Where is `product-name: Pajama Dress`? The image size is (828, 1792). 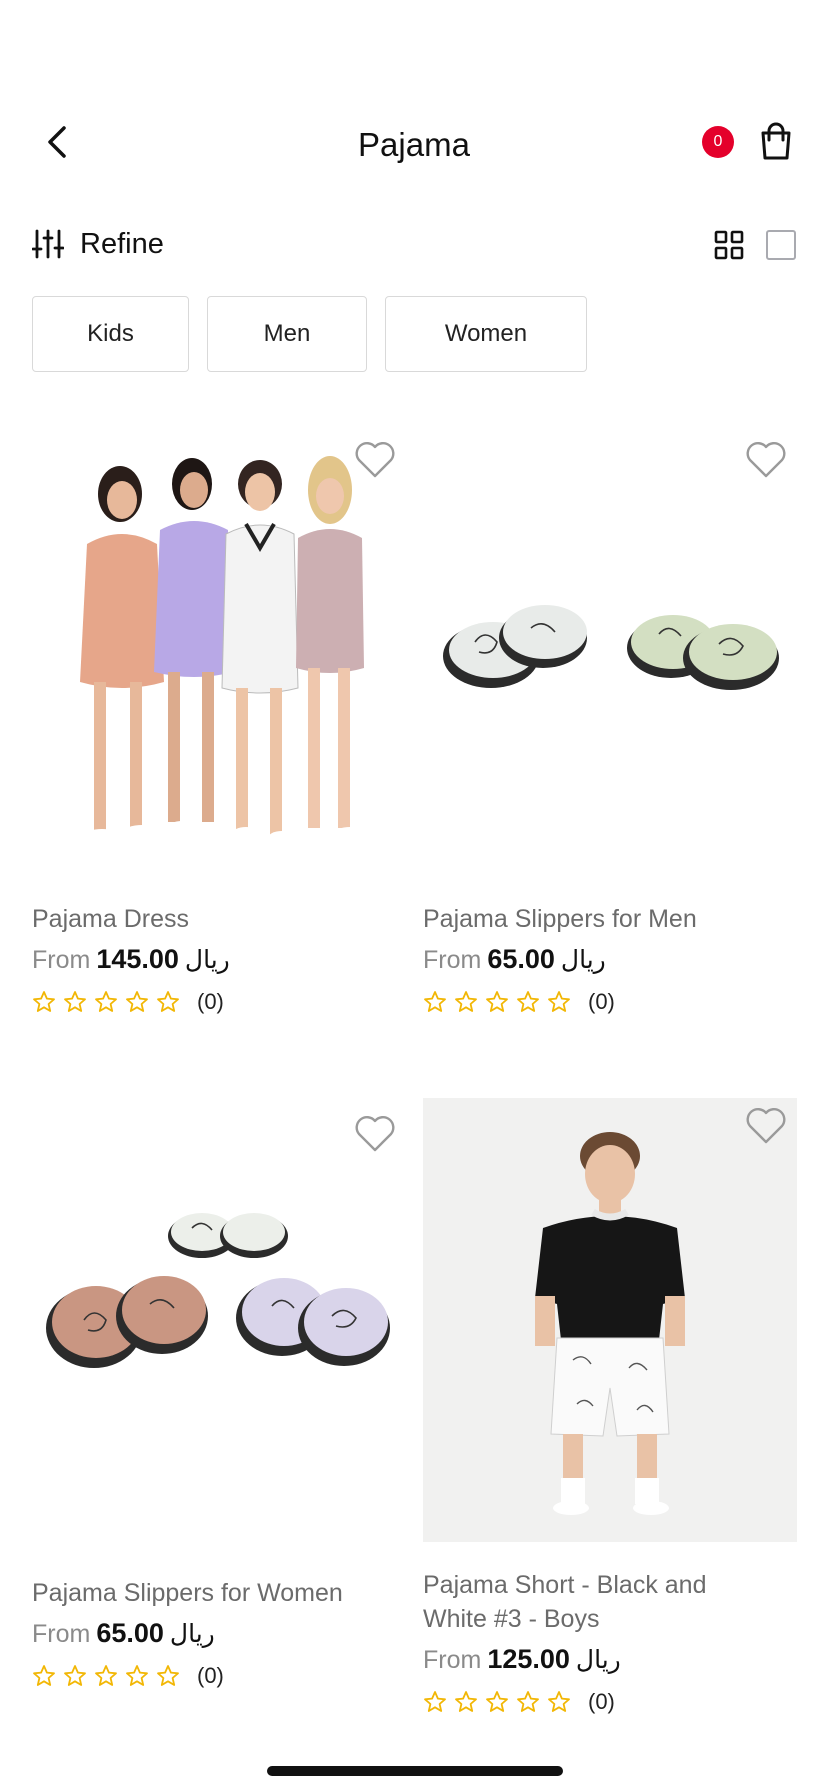 product-name: Pajama Dress is located at coordinates (219, 919).